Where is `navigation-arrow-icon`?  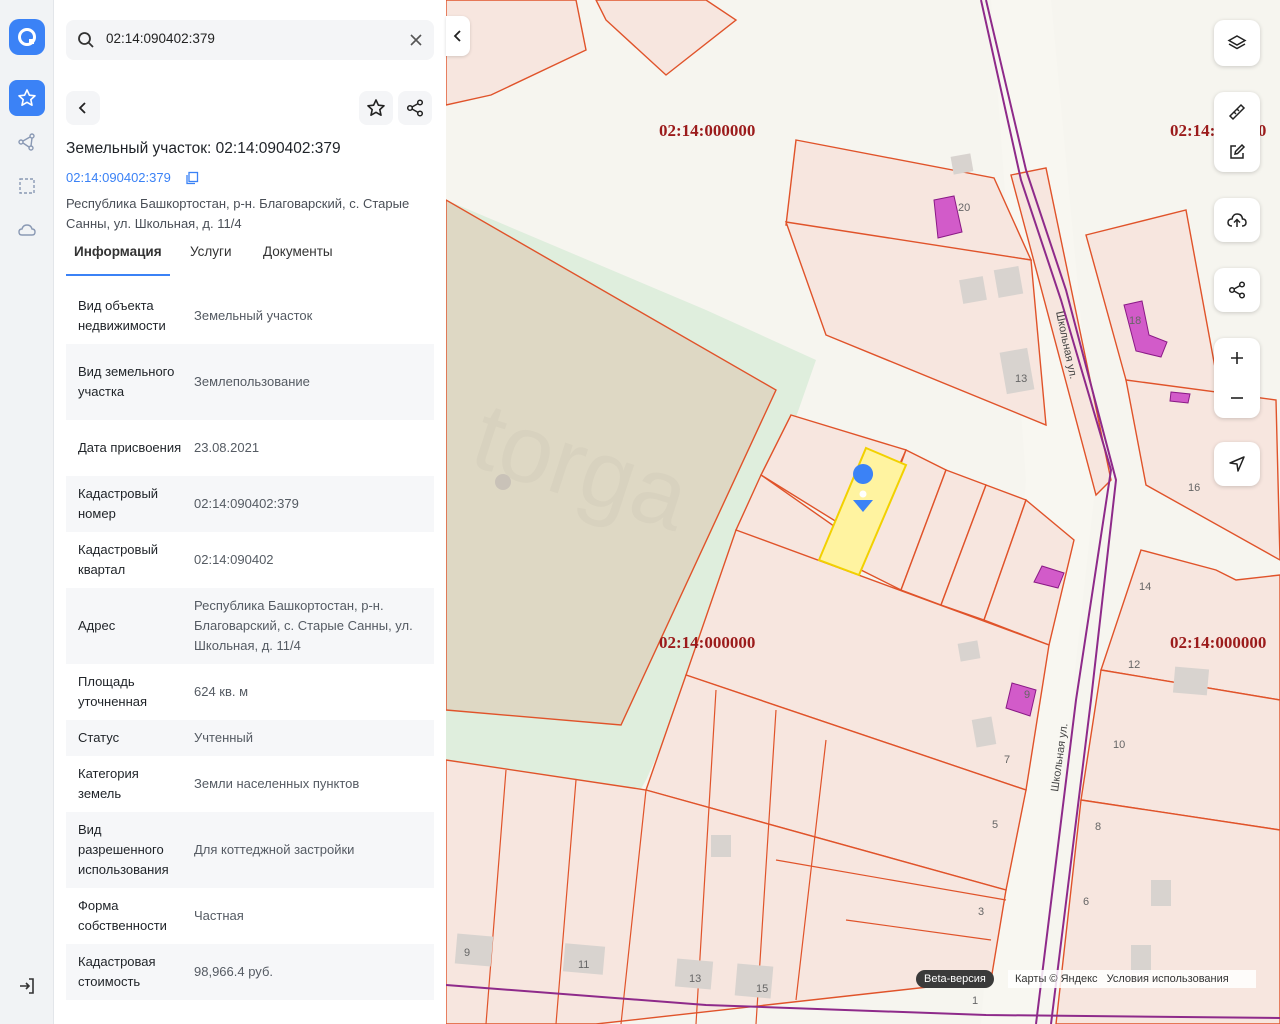
navigation-arrow-icon is located at coordinates (1237, 464).